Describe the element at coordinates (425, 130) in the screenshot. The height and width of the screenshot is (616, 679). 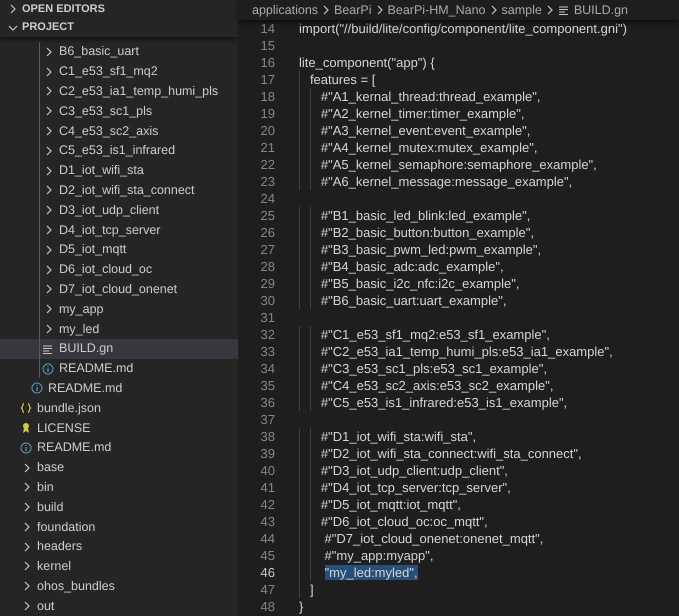
I see `code-line: #"A3_kernel_event:event_example",` at that location.